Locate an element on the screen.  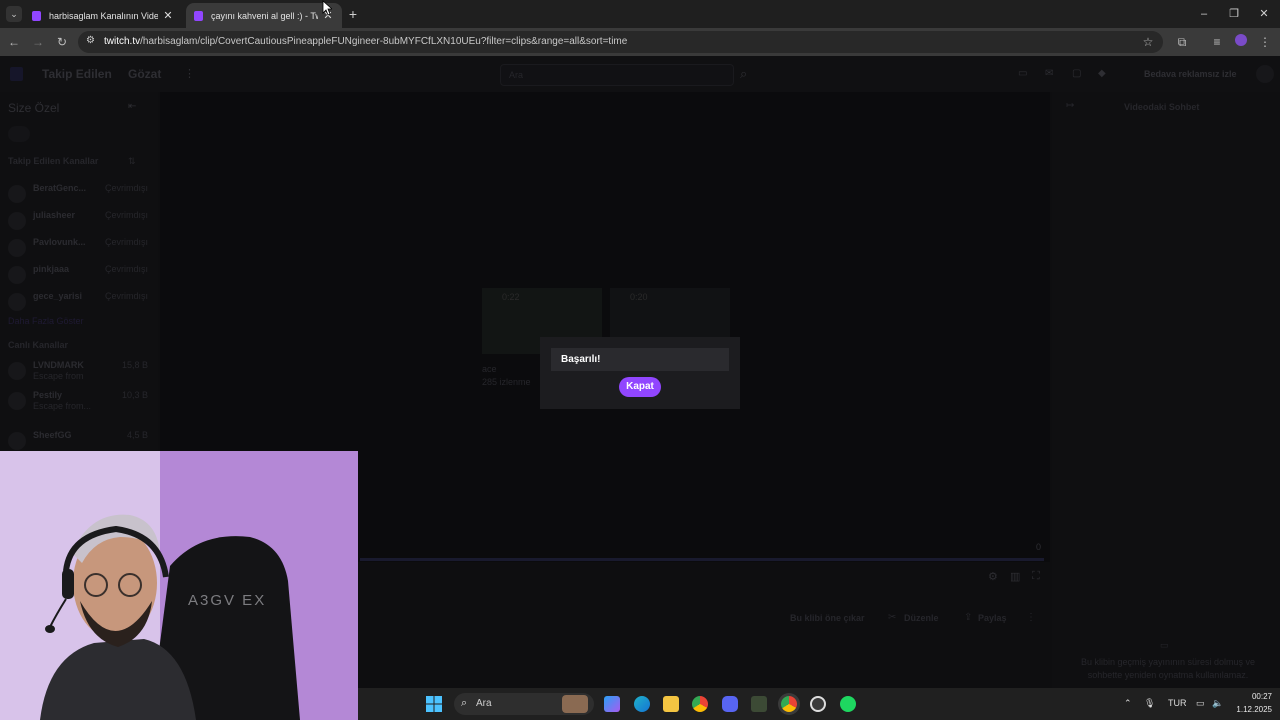
edge-icon is located at coordinates (642, 704).